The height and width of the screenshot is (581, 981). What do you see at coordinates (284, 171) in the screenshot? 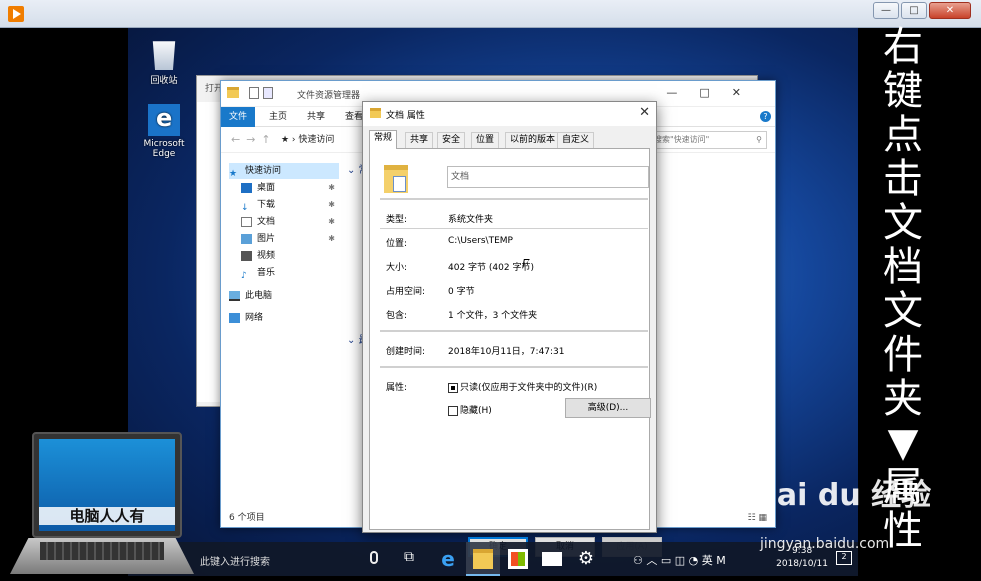
I see `nav-item-quick-access: ★ 快速访问` at bounding box center [284, 171].